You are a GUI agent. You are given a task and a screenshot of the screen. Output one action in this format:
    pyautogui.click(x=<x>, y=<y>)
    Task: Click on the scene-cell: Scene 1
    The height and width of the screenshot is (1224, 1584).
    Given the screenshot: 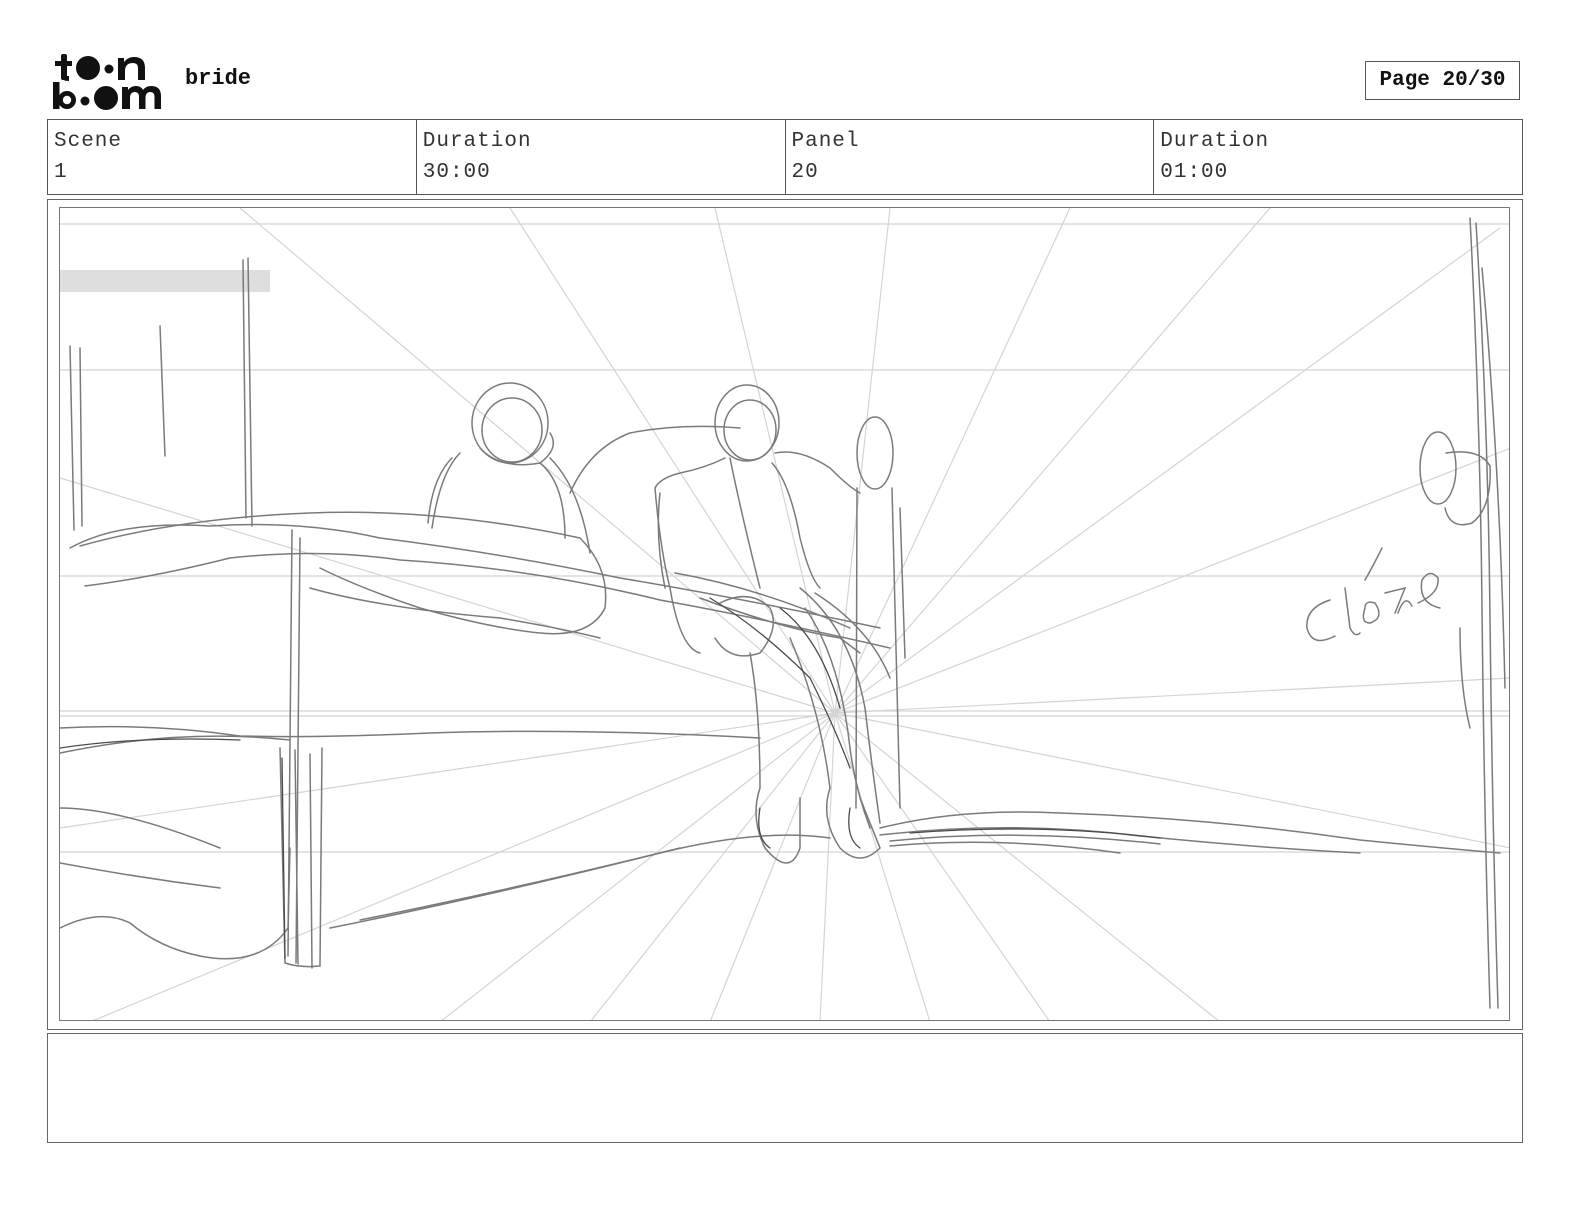 What is the action you would take?
    pyautogui.click(x=232, y=157)
    